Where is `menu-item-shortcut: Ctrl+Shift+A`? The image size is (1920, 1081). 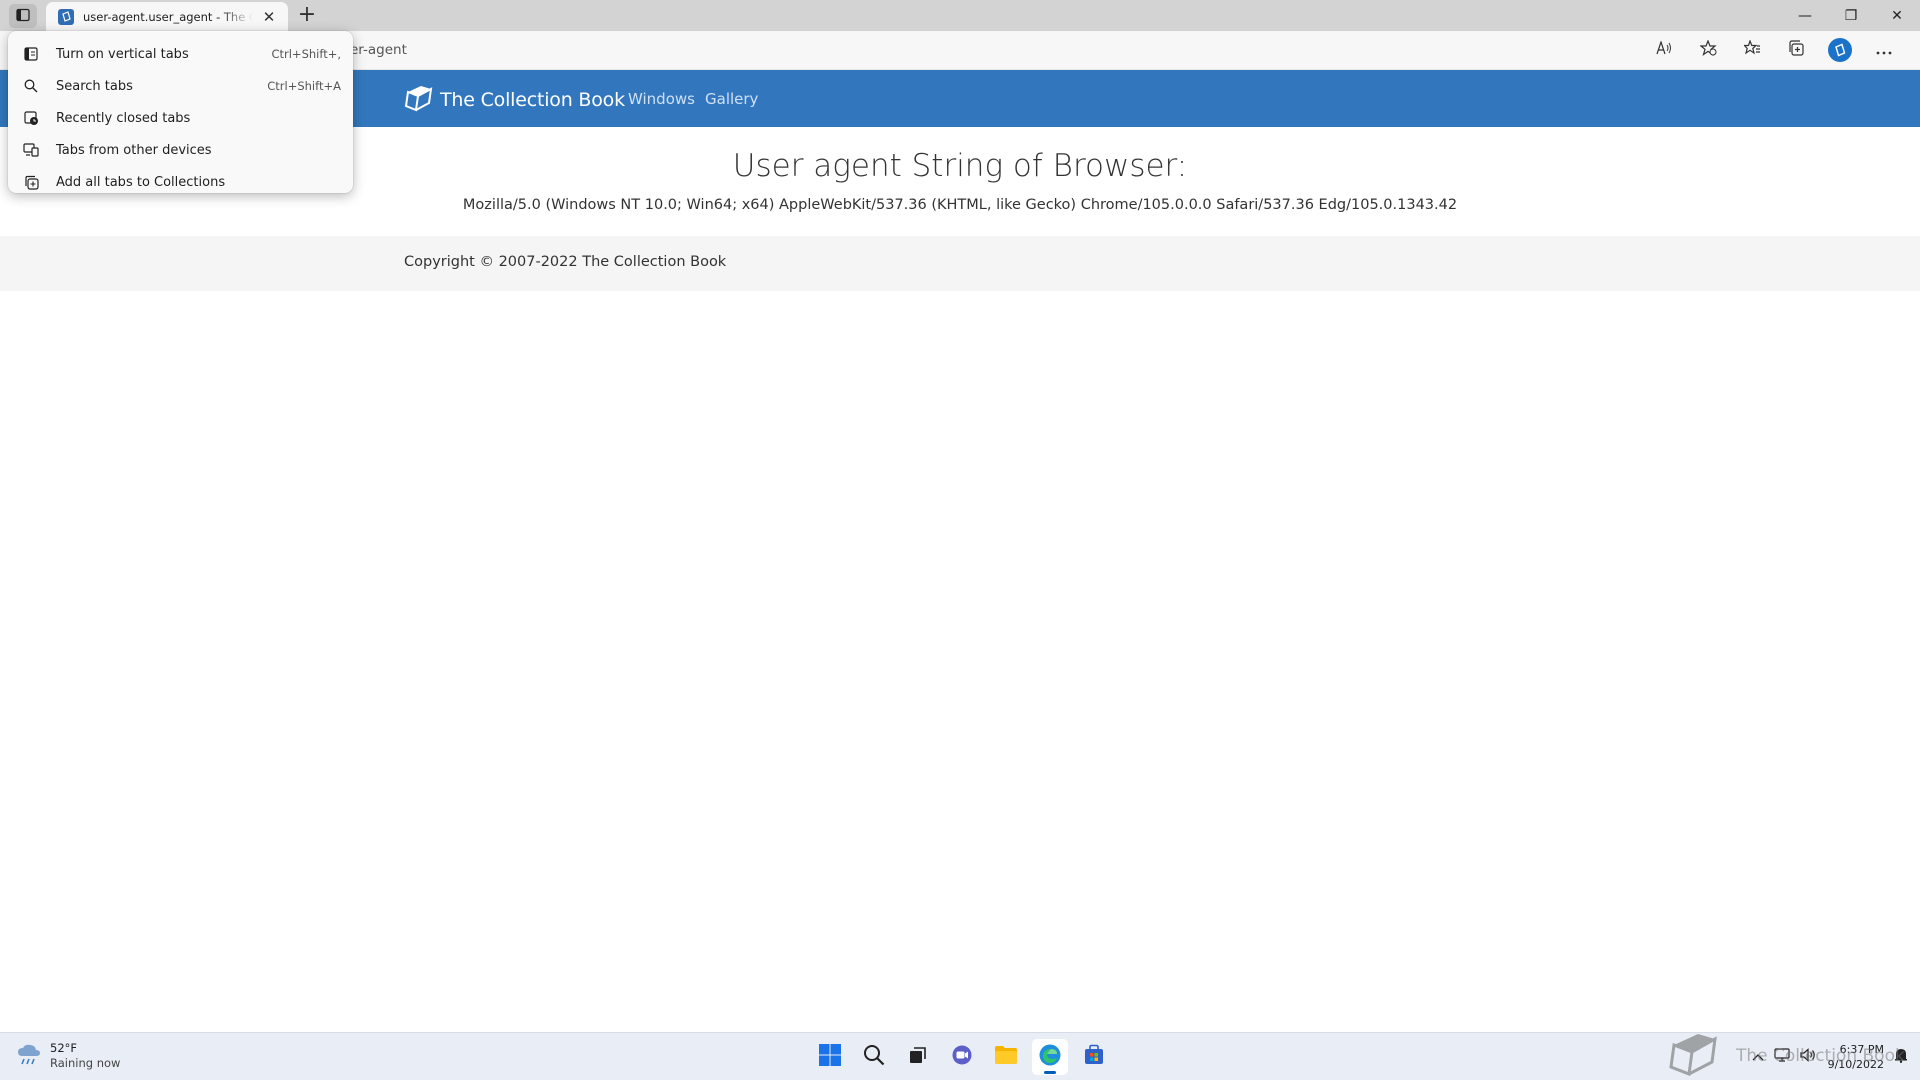 menu-item-shortcut: Ctrl+Shift+A is located at coordinates (304, 86).